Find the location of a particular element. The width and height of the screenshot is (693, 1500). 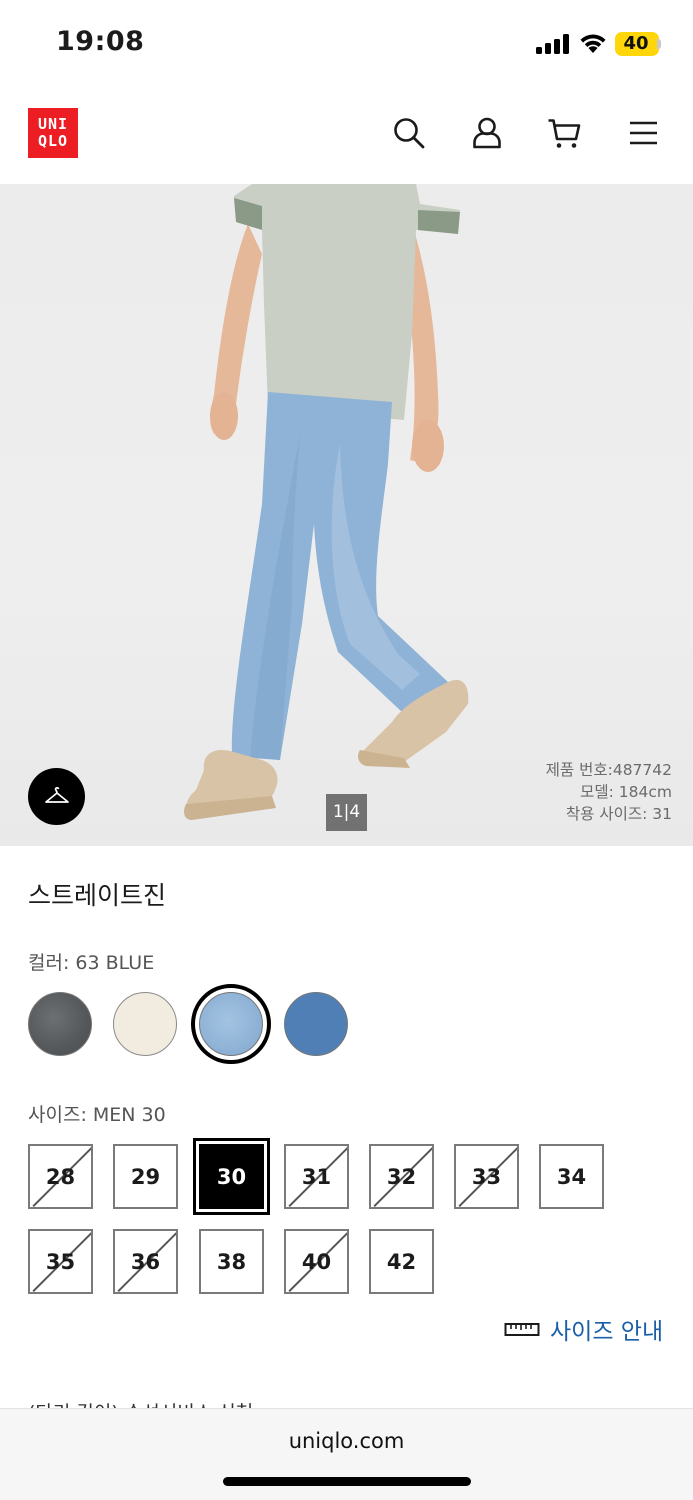

logo-line-2: QLO is located at coordinates (53, 141).